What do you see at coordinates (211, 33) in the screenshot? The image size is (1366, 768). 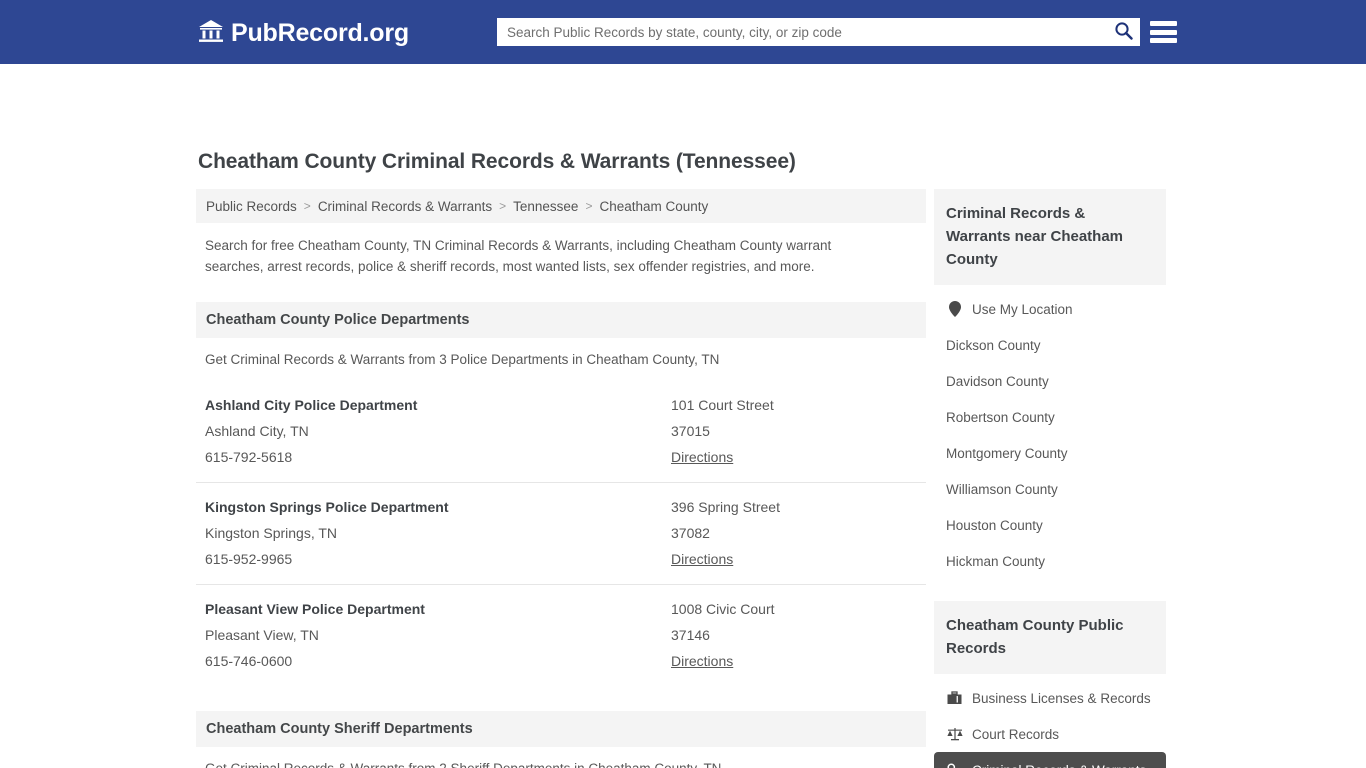 I see `bank-icon` at bounding box center [211, 33].